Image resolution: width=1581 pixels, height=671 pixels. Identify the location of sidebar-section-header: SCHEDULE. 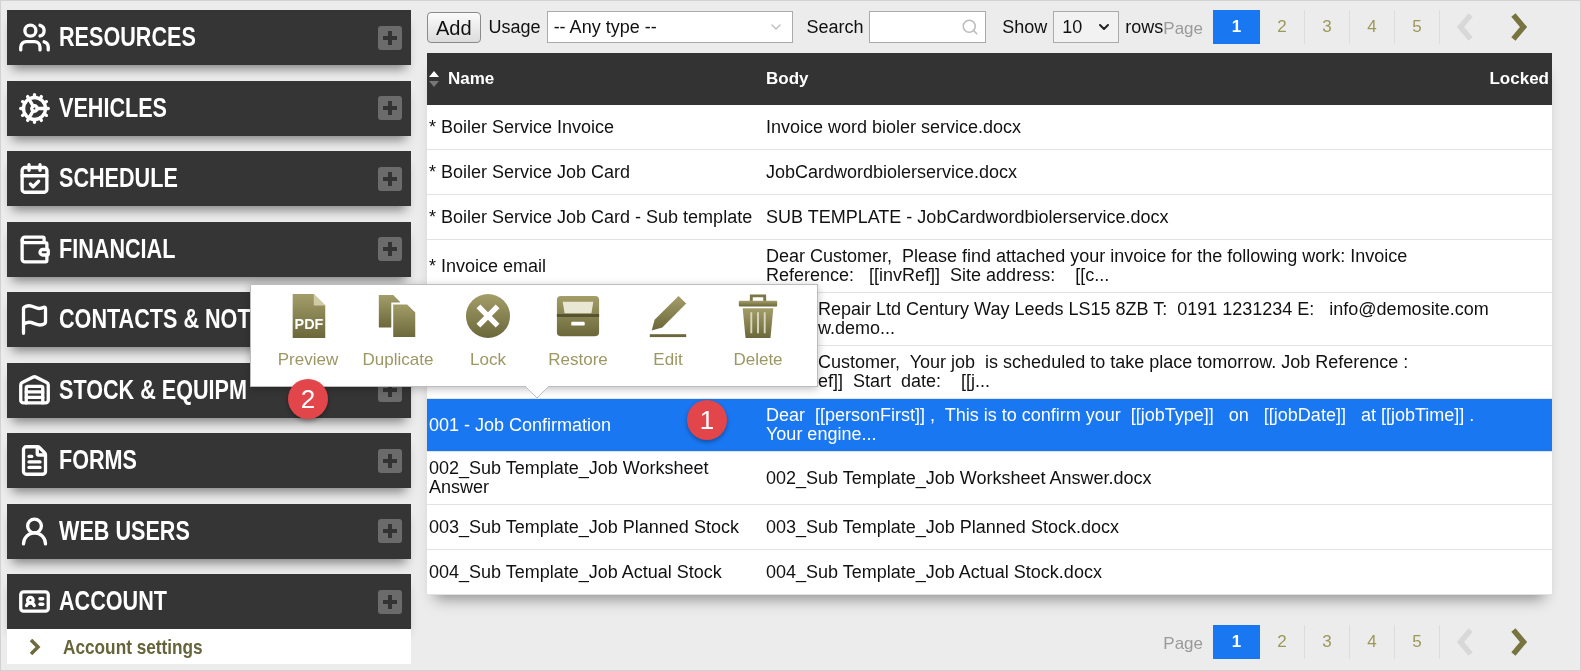
(209, 178).